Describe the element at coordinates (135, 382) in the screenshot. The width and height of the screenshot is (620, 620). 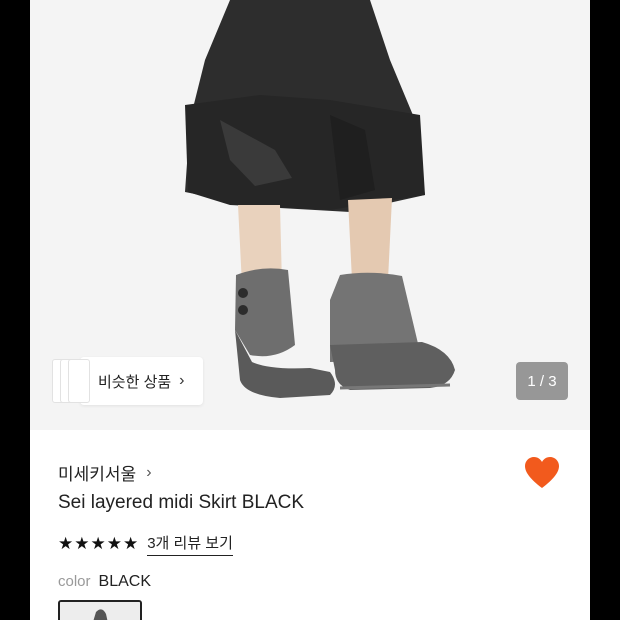
I see `similar-products-label: 비슷한 상품` at that location.